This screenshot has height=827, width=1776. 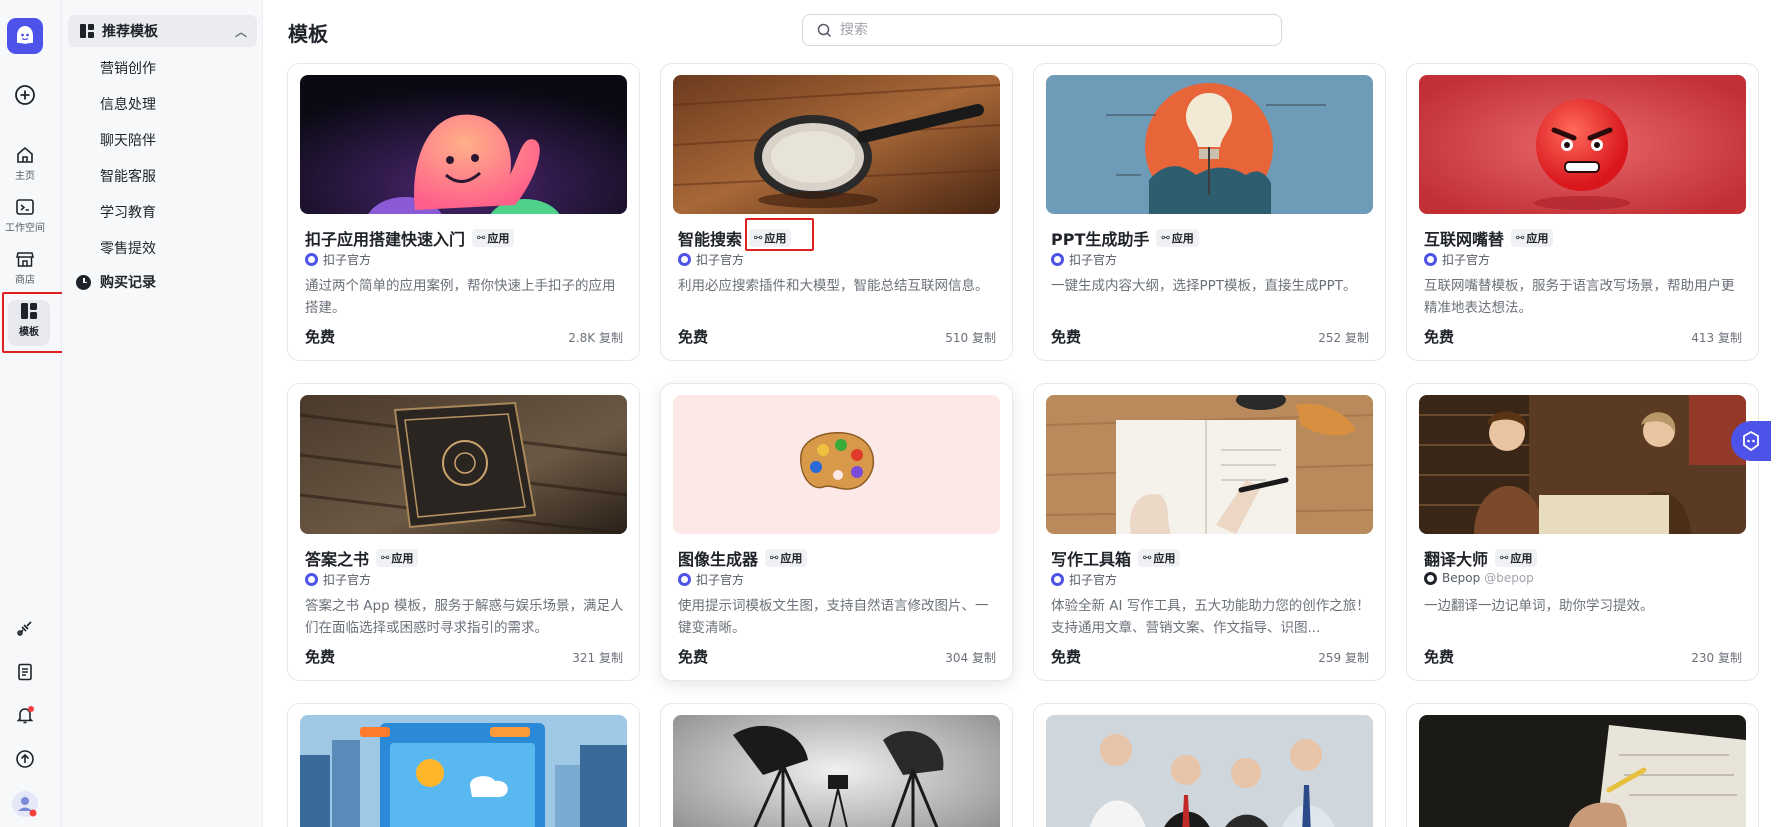 I want to click on rail-item-workspace: 工作空间, so click(x=25, y=215).